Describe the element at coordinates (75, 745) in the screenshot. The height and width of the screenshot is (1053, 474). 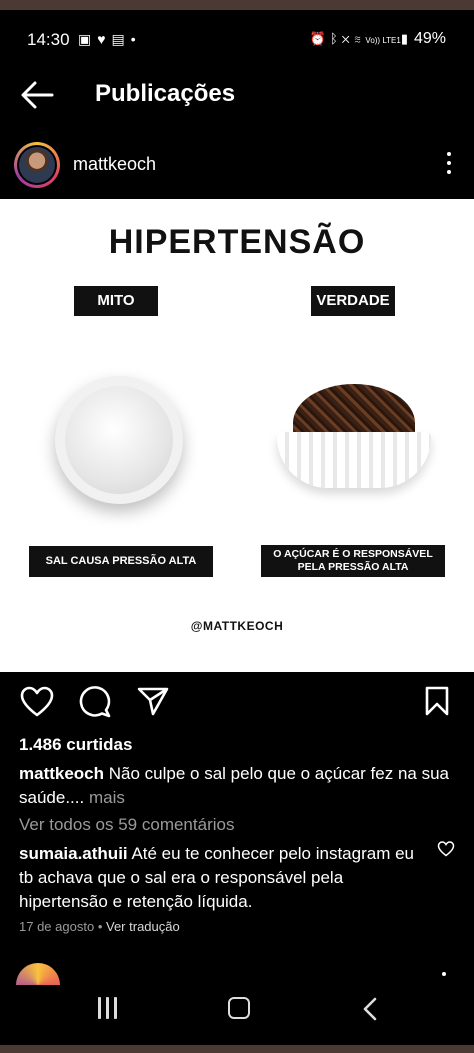
I see `likes-count: 1.486 curtidas` at that location.